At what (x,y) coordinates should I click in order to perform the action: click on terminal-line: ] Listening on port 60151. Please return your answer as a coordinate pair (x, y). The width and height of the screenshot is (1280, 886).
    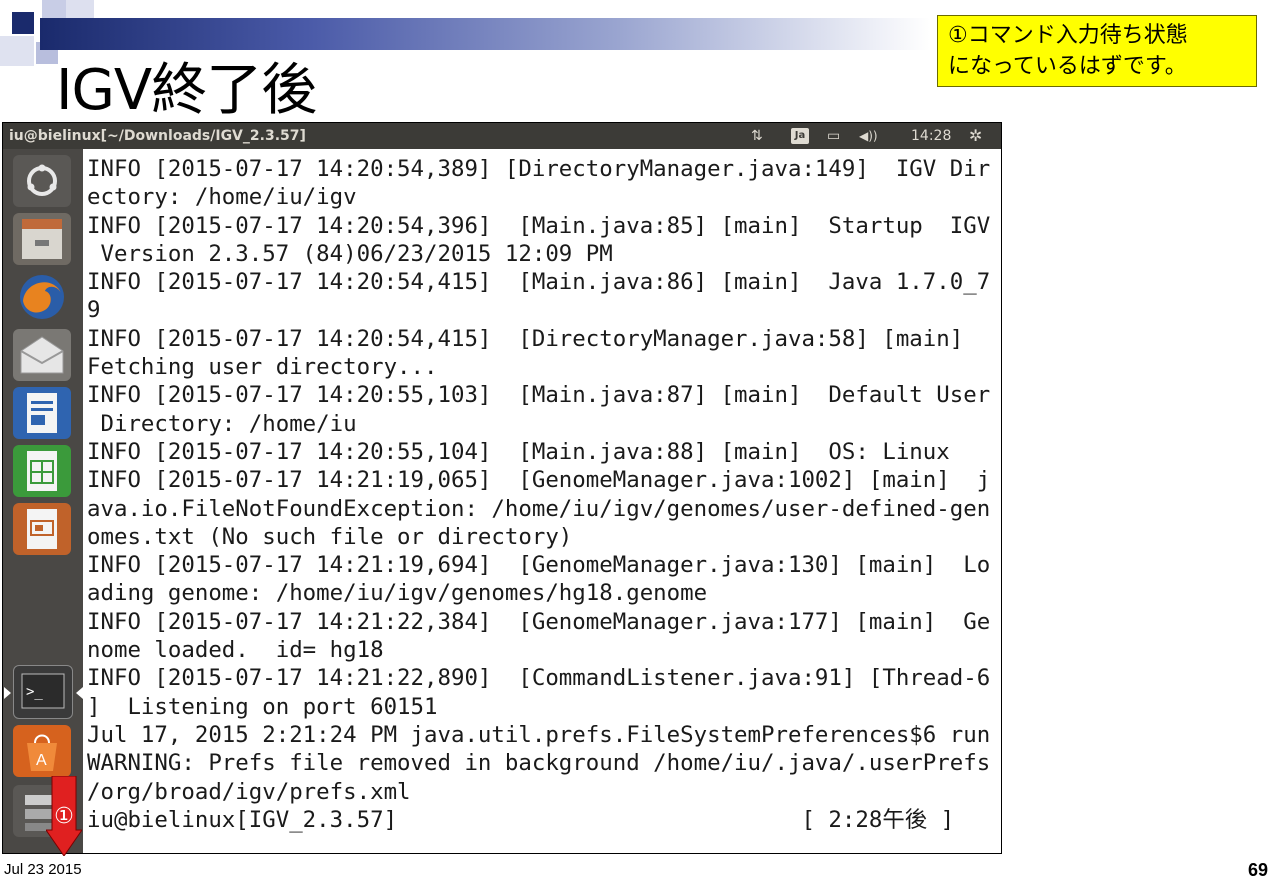
    Looking at the image, I should click on (262, 706).